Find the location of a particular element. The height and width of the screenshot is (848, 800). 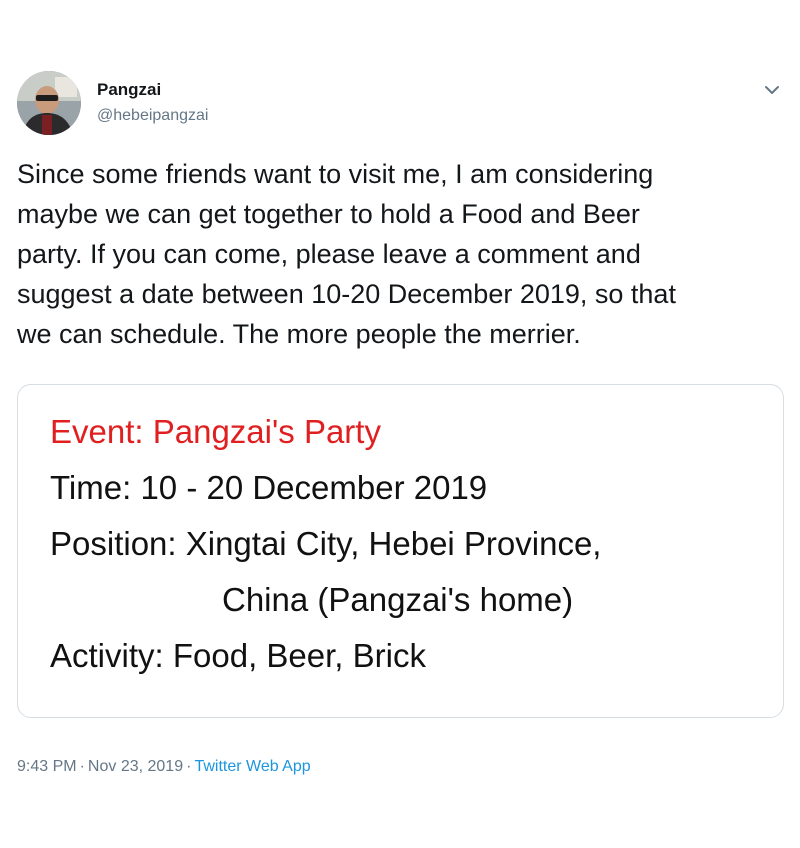

avatar is located at coordinates (49, 103).